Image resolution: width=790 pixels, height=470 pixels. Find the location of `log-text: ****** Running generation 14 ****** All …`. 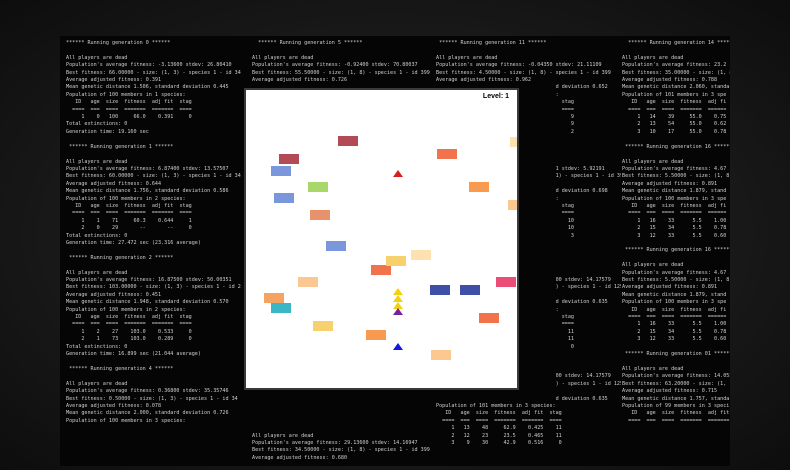

log-text: ****** Running generation 14 ****** All … is located at coordinates (676, 232).